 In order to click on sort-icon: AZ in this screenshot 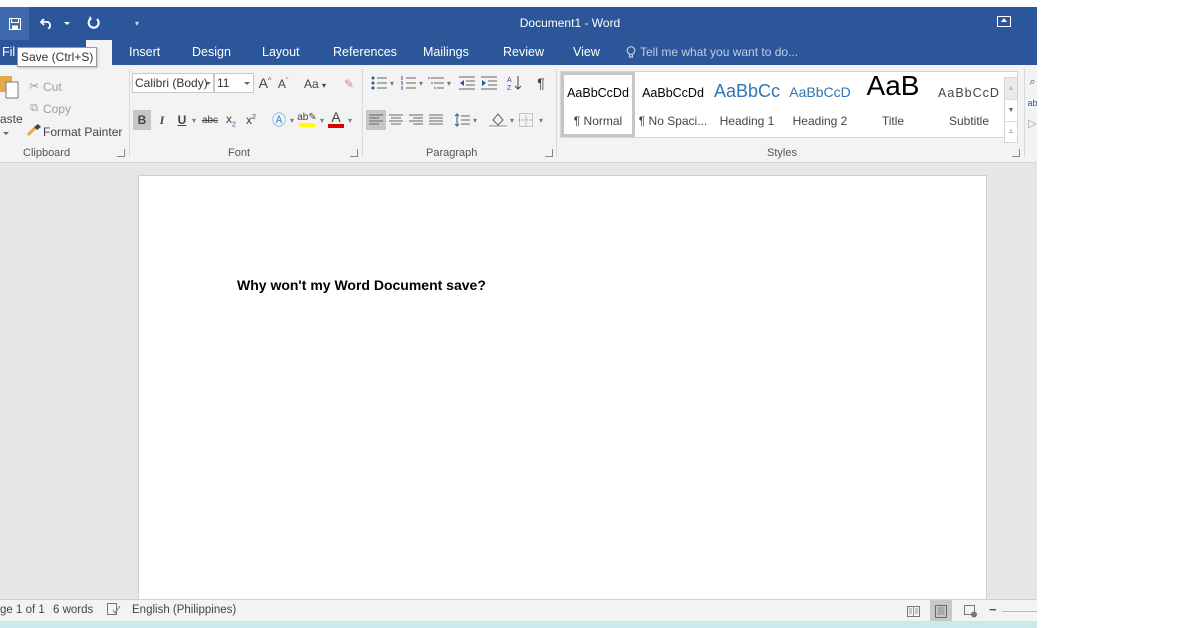, I will do `click(514, 83)`.